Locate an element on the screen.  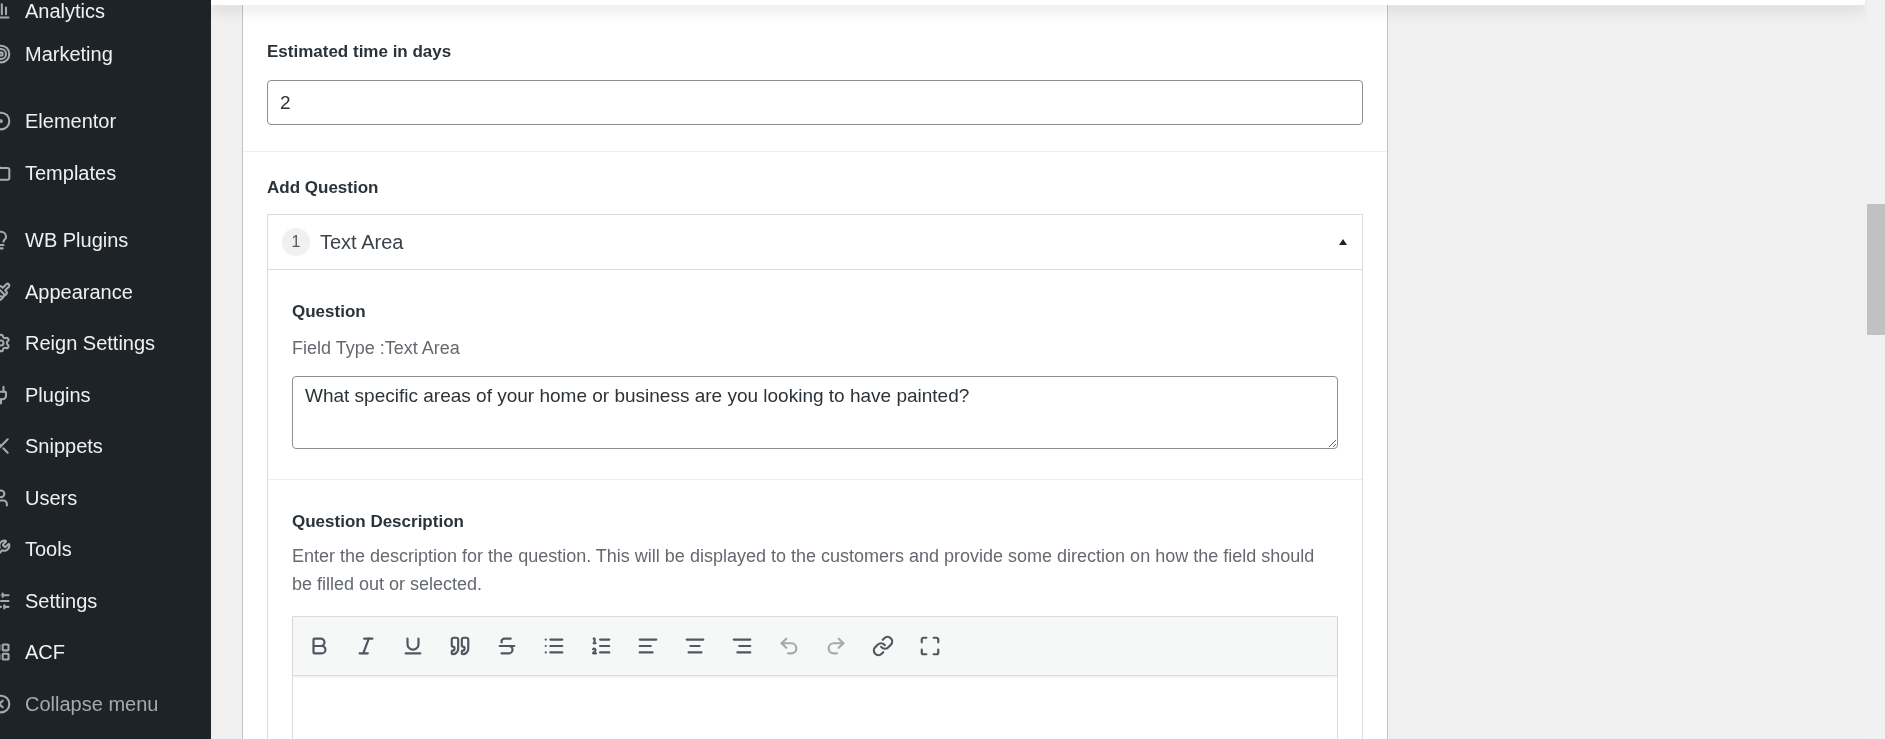
numbered-list-icon is located at coordinates (601, 646).